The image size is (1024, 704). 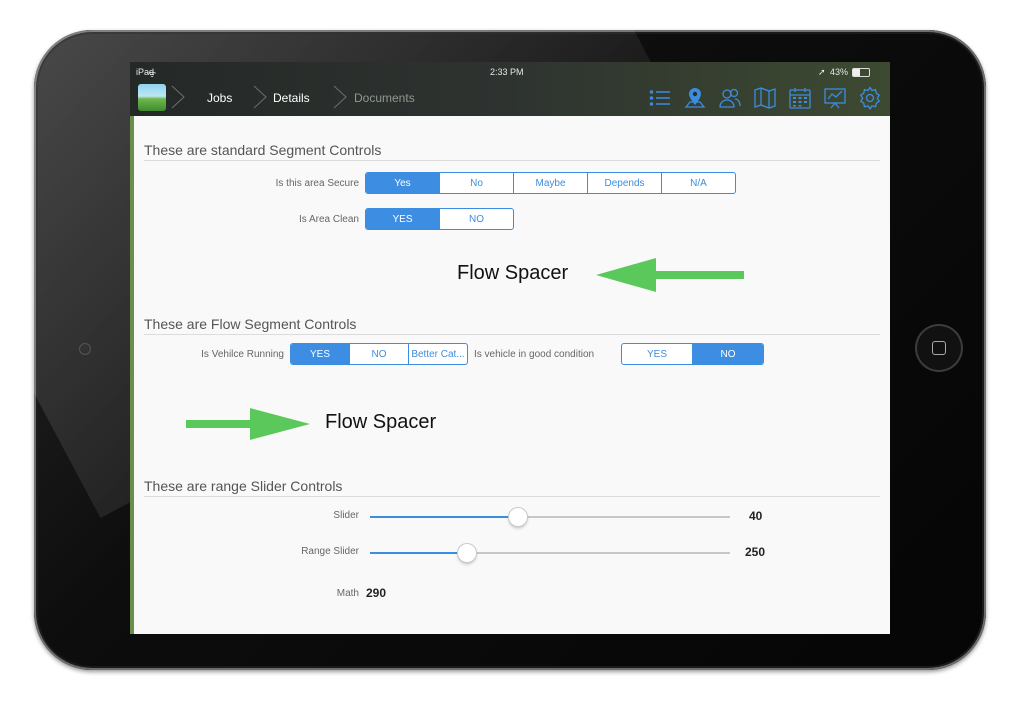 What do you see at coordinates (550, 553) in the screenshot?
I see `range-slider-track` at bounding box center [550, 553].